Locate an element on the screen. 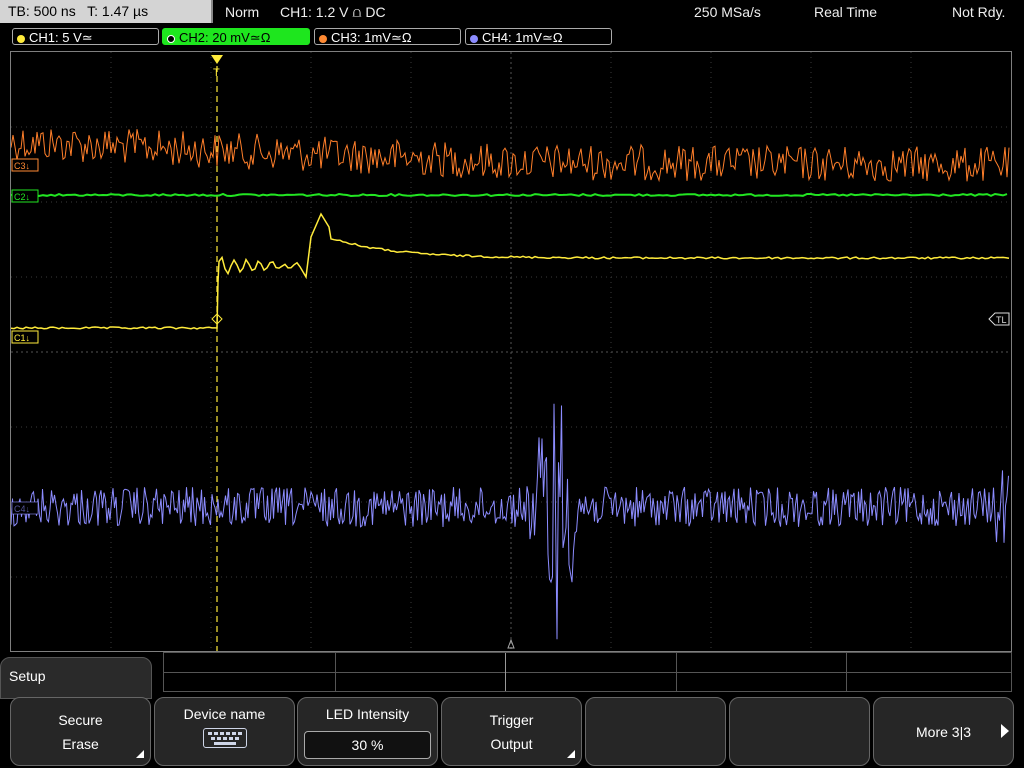 The image size is (1024, 768). trigger-output-line2: Output is located at coordinates (511, 744).